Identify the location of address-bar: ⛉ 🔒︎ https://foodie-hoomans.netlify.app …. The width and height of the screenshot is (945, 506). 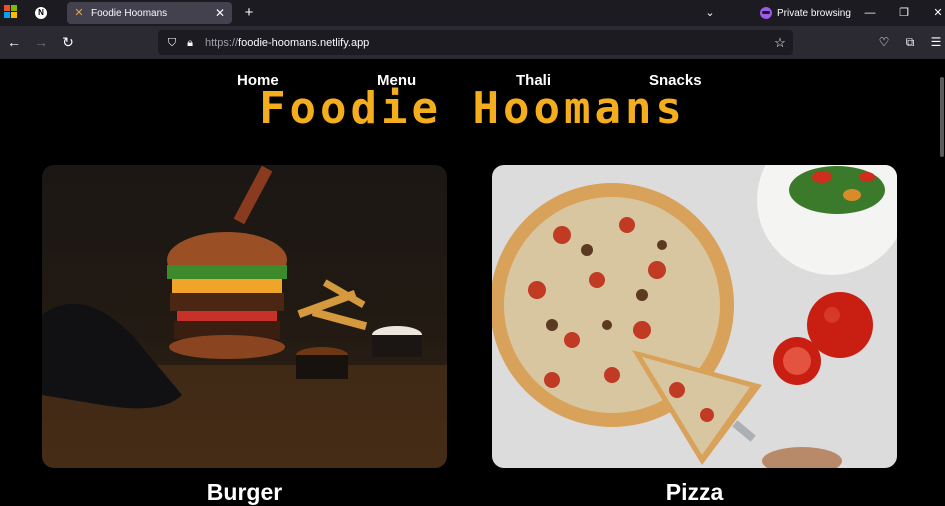
(475, 42).